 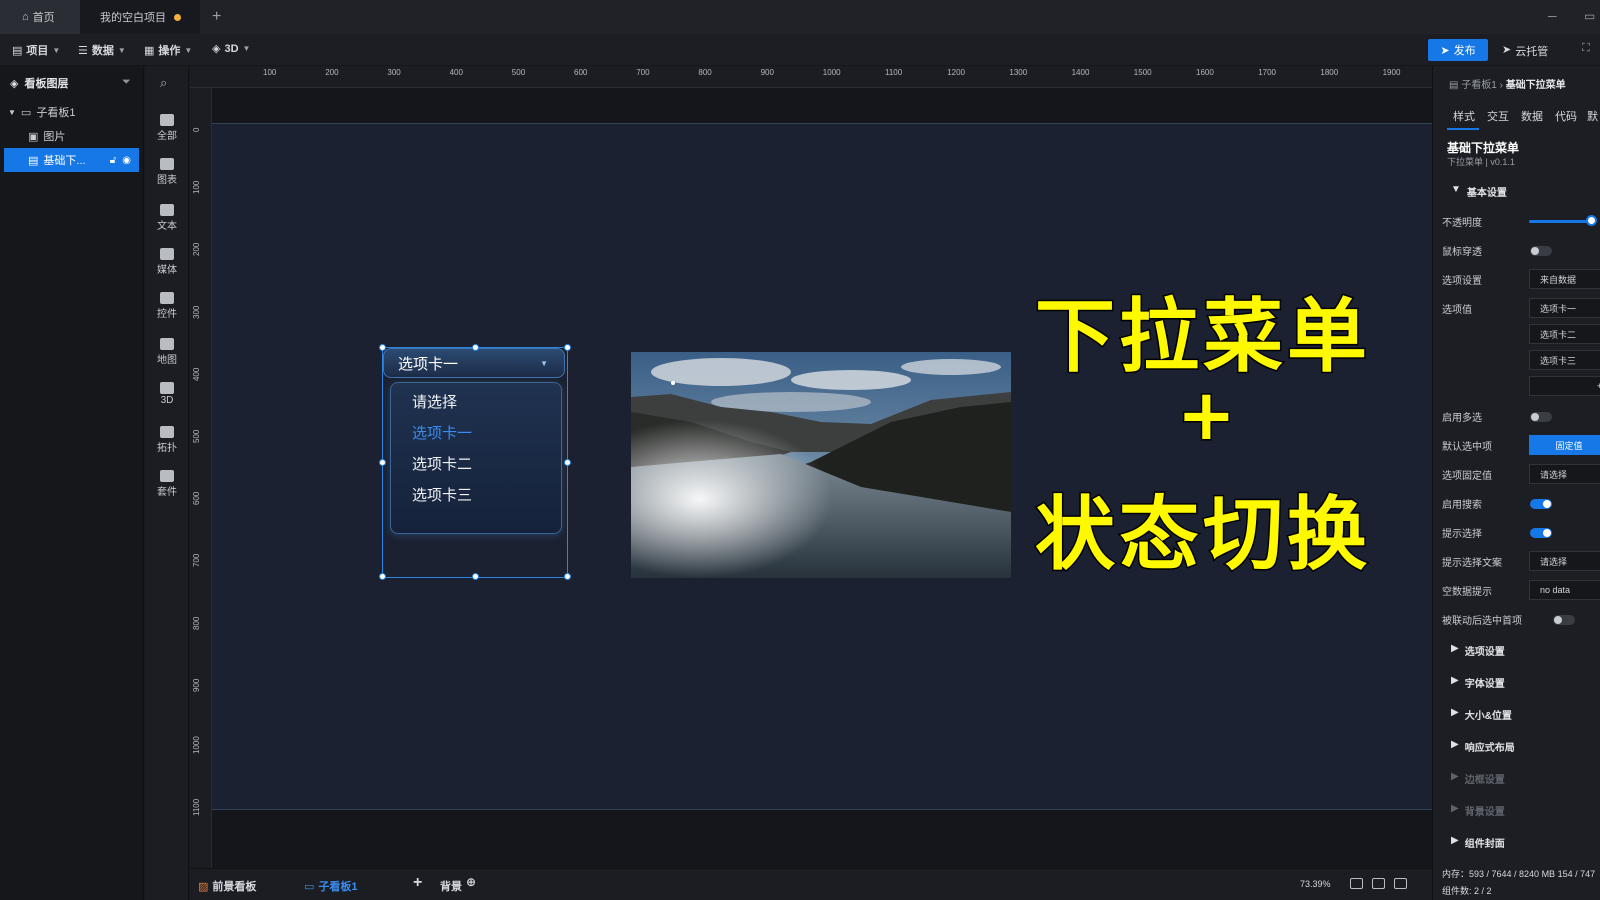 What do you see at coordinates (1483, 746) in the screenshot?
I see `section-responsive: ▶ 响应式布局` at bounding box center [1483, 746].